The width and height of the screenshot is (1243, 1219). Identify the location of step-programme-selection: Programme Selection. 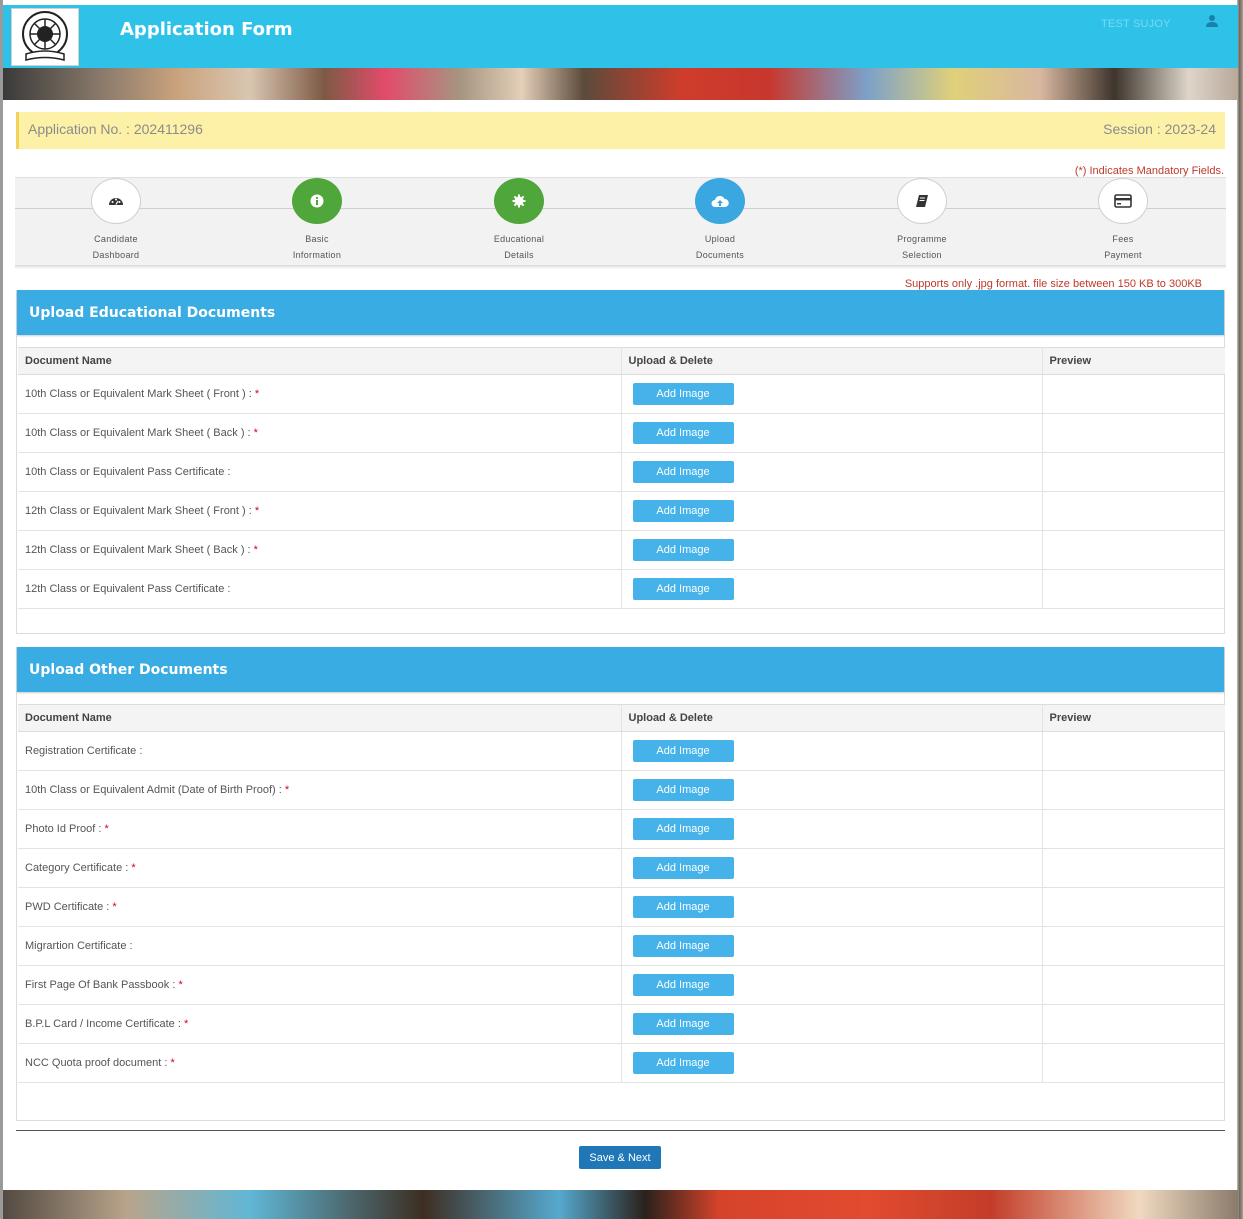
(922, 220).